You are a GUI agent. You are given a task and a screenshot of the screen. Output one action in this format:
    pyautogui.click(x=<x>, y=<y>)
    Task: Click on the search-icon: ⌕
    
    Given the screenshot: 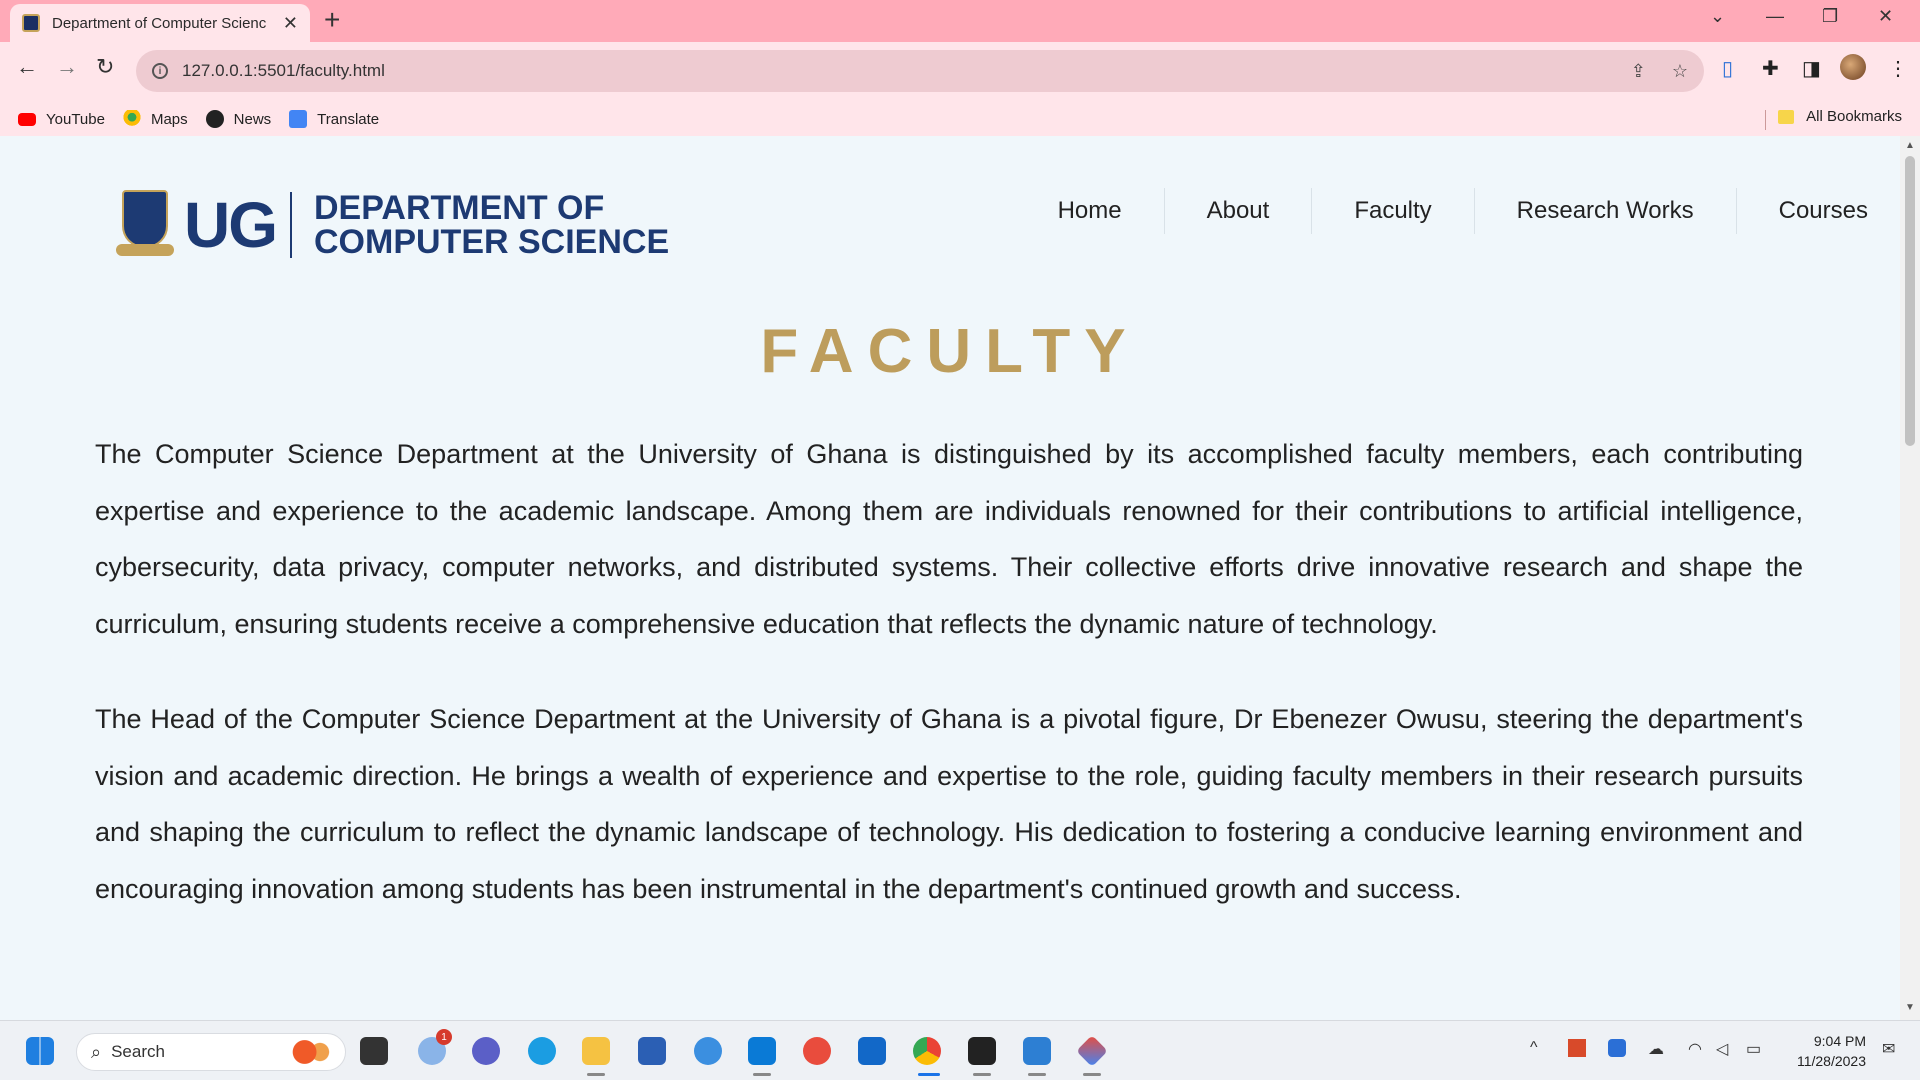 What is the action you would take?
    pyautogui.click(x=96, y=1051)
    